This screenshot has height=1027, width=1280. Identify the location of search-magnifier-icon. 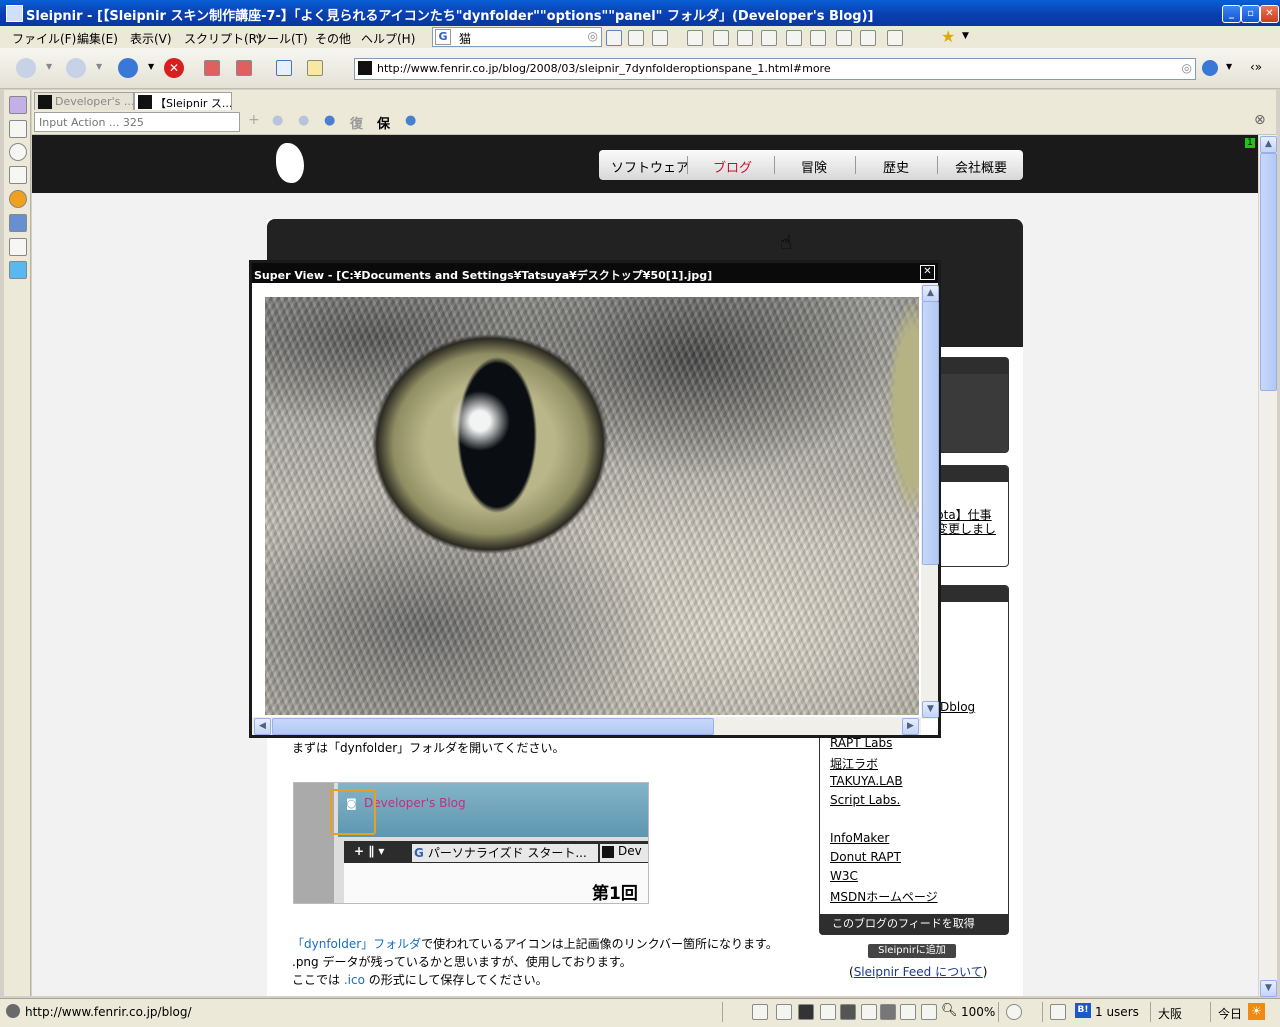
(614, 38).